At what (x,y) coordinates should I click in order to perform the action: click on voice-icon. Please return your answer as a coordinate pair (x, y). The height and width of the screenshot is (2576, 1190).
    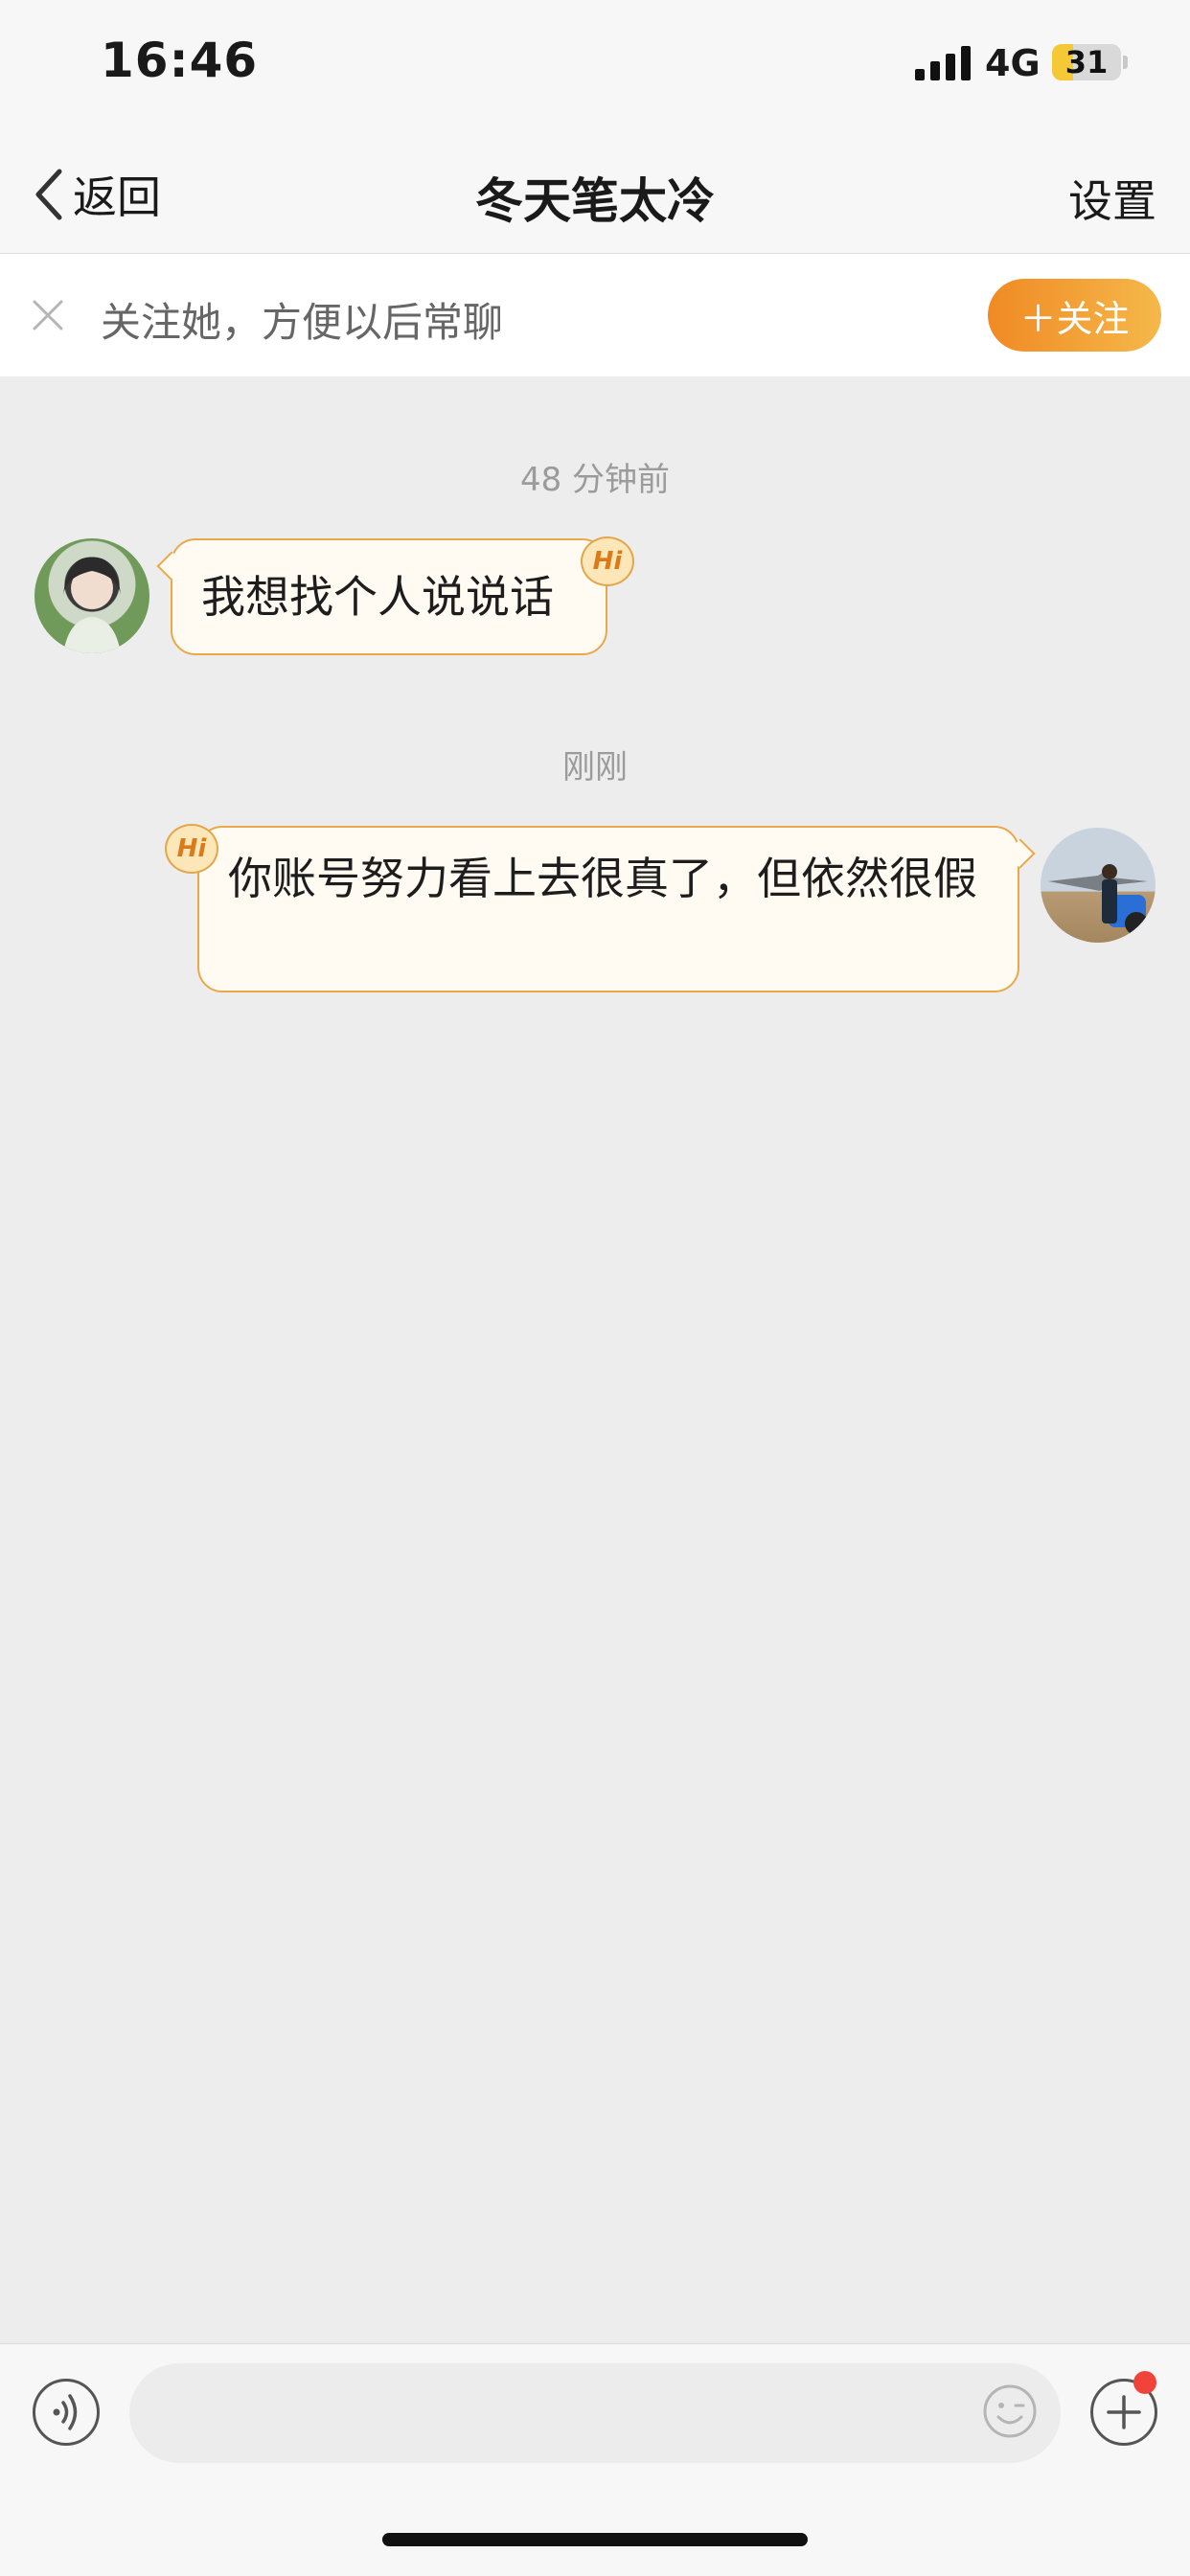
    Looking at the image, I should click on (66, 2412).